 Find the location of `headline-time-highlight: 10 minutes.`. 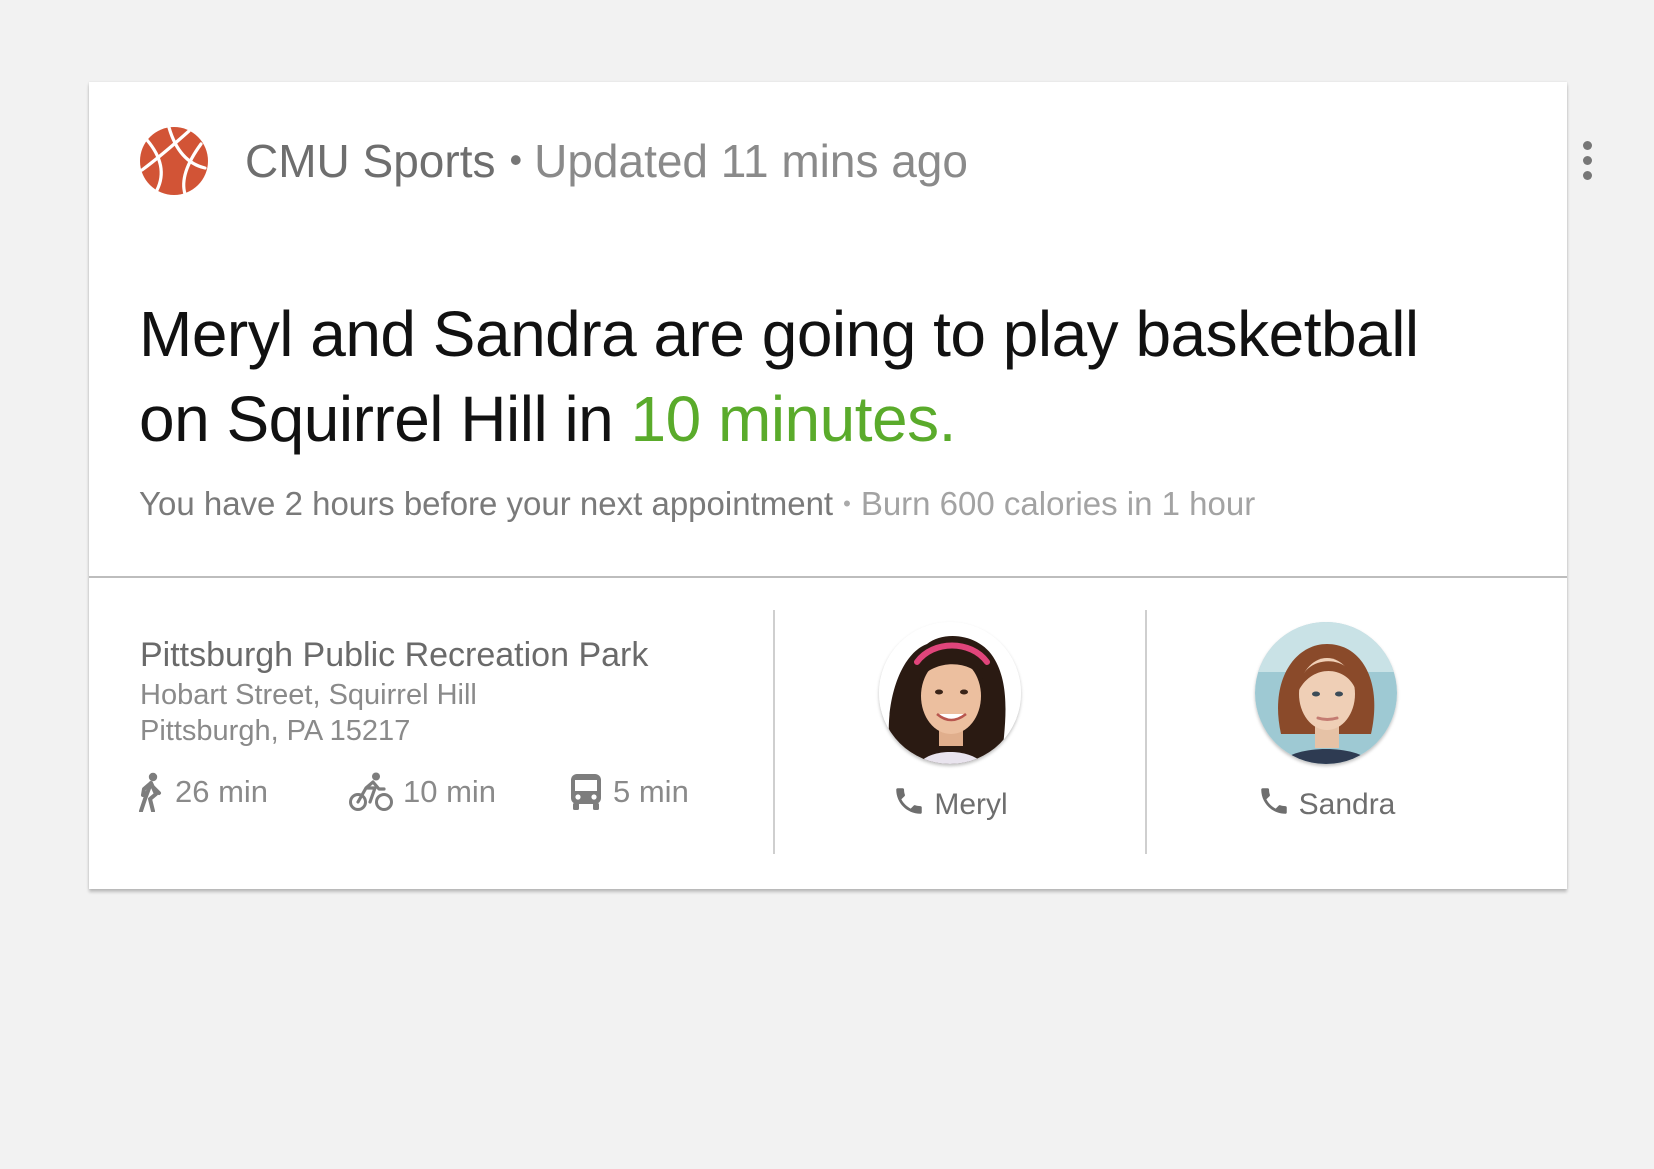

headline-time-highlight: 10 minutes. is located at coordinates (793, 419).